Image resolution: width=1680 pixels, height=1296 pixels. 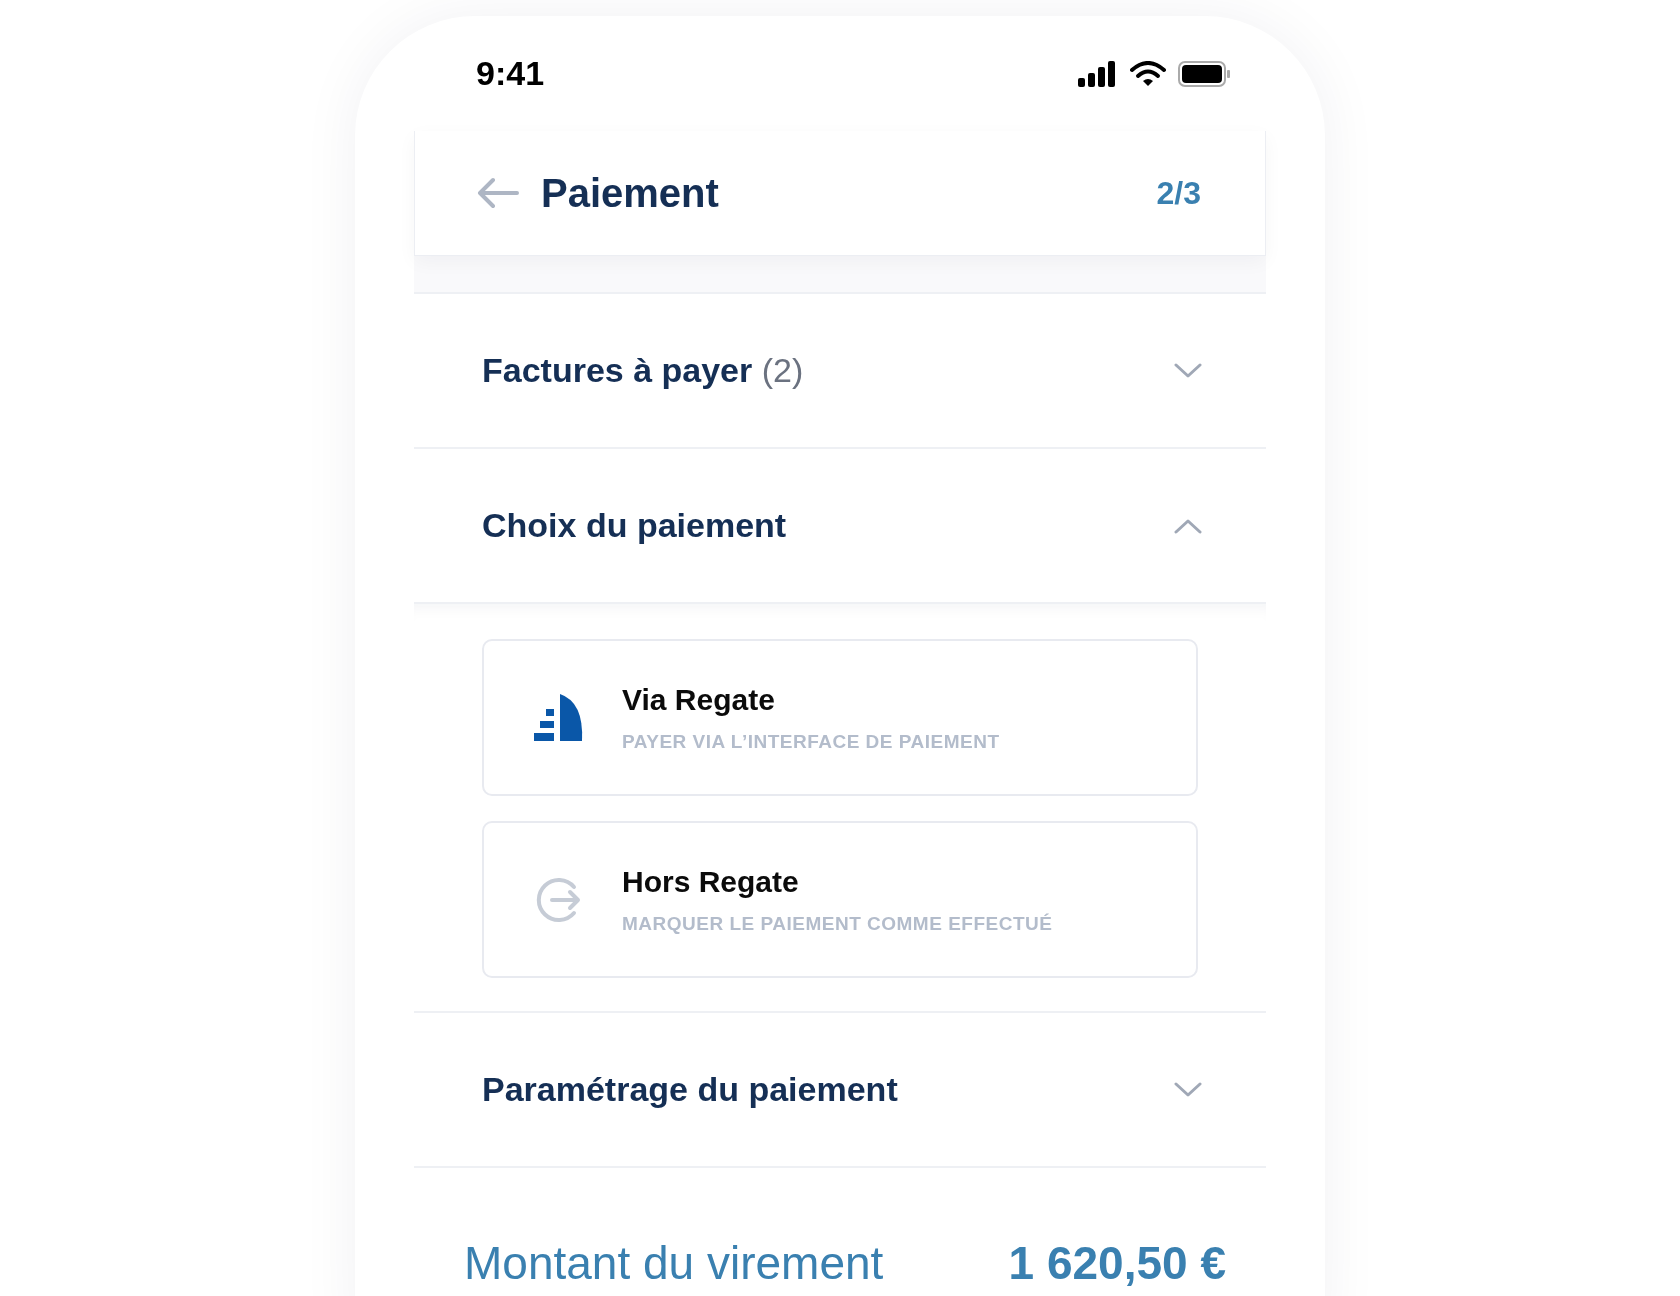 What do you see at coordinates (634, 525) in the screenshot?
I see `section-title: Choix du paiement` at bounding box center [634, 525].